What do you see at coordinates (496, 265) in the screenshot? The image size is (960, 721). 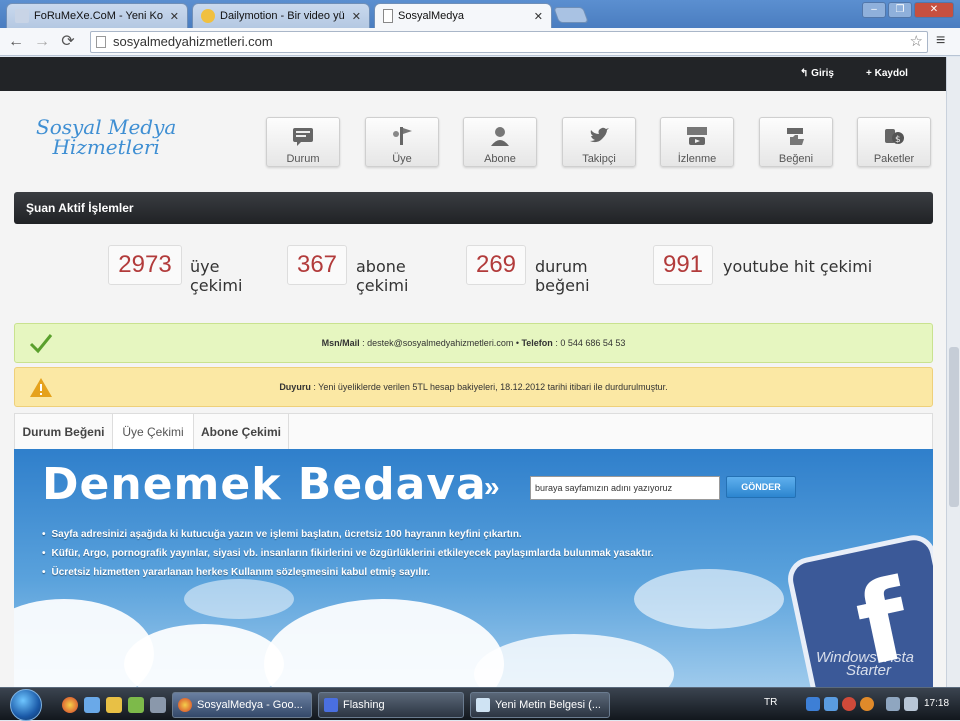 I see `stat-value: 269` at bounding box center [496, 265].